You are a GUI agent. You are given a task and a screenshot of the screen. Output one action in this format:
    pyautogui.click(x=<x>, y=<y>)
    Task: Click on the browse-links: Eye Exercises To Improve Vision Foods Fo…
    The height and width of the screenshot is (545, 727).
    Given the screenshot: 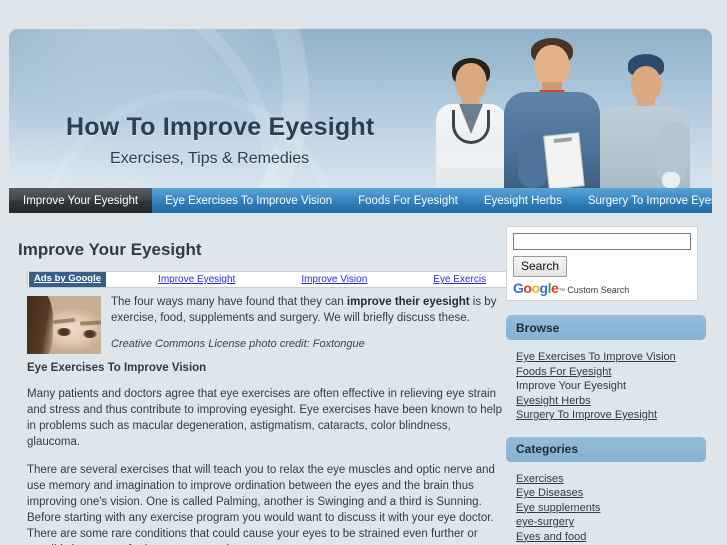 What is the action you would take?
    pyautogui.click(x=606, y=381)
    